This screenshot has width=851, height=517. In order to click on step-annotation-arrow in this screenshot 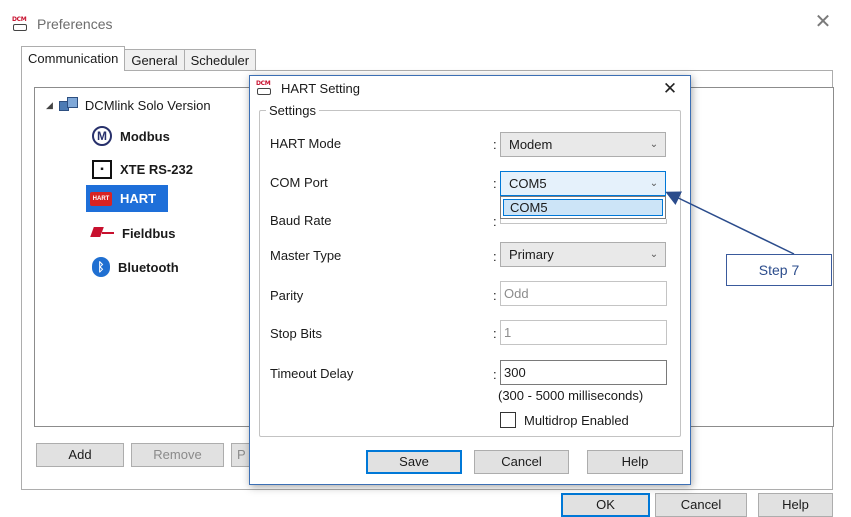, I will do `click(730, 223)`.